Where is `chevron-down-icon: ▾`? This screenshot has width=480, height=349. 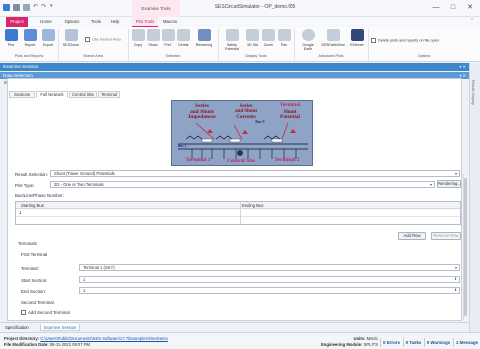
chevron-down-icon: ▾ is located at coordinates (430, 184).